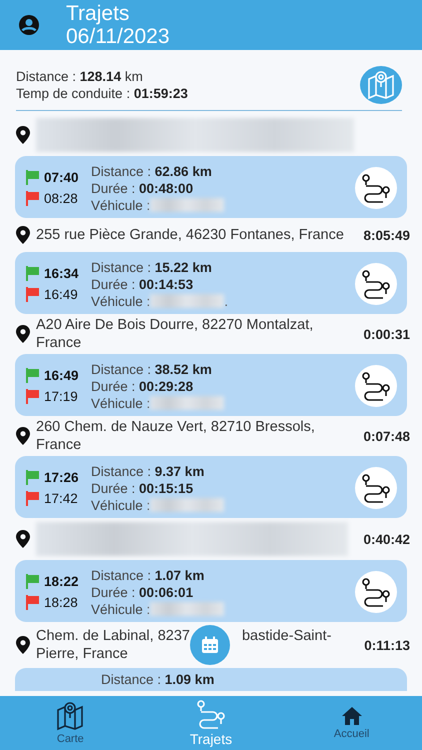 The width and height of the screenshot is (422, 750). I want to click on stop-duration: 0:07:48, so click(386, 436).